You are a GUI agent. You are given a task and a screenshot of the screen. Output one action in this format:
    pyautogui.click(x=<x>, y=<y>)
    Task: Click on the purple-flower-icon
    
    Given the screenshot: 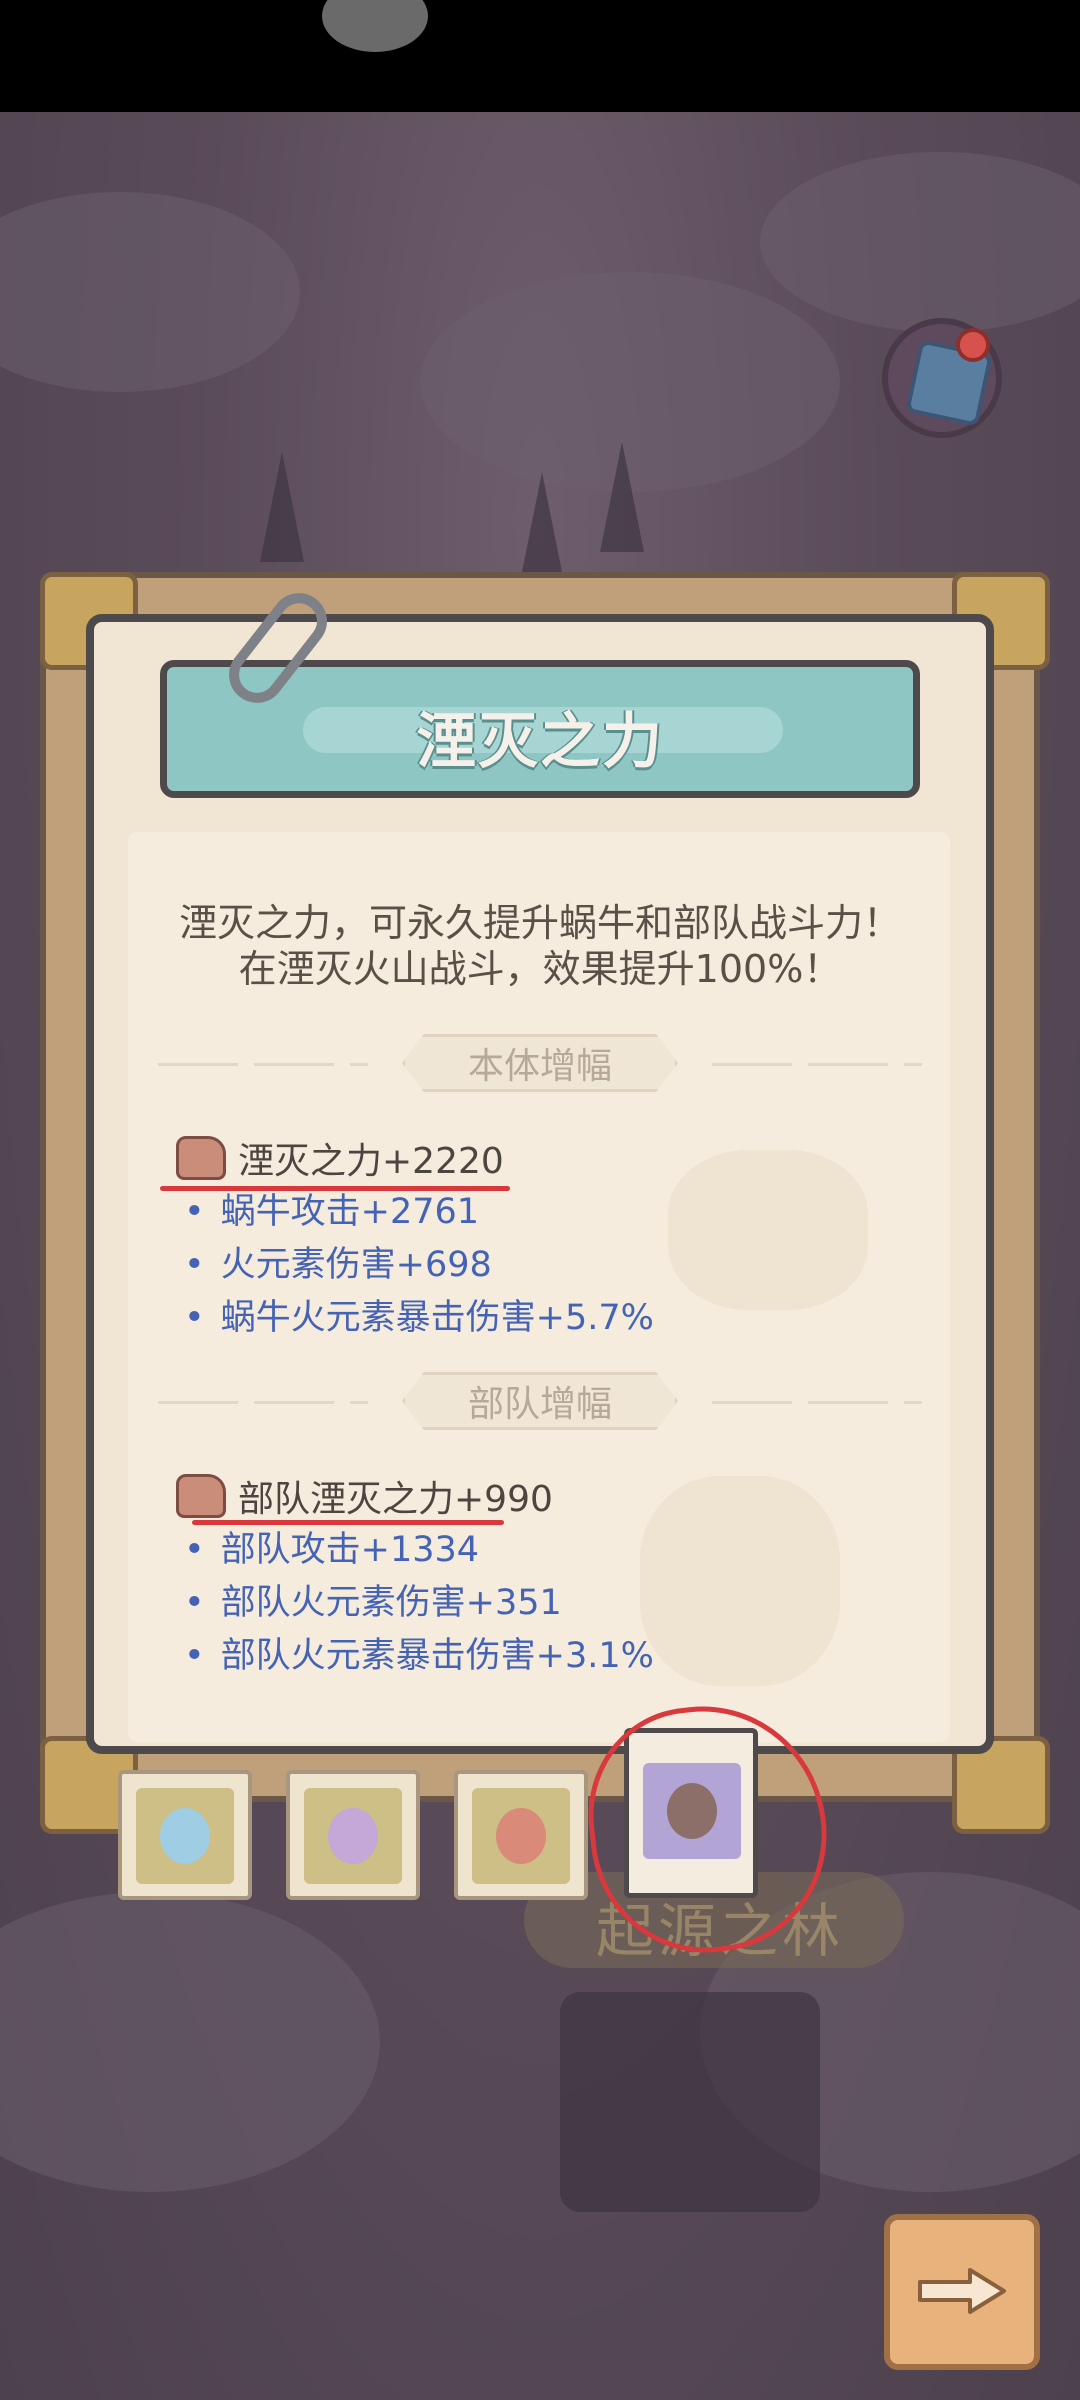 What is the action you would take?
    pyautogui.click(x=353, y=1836)
    